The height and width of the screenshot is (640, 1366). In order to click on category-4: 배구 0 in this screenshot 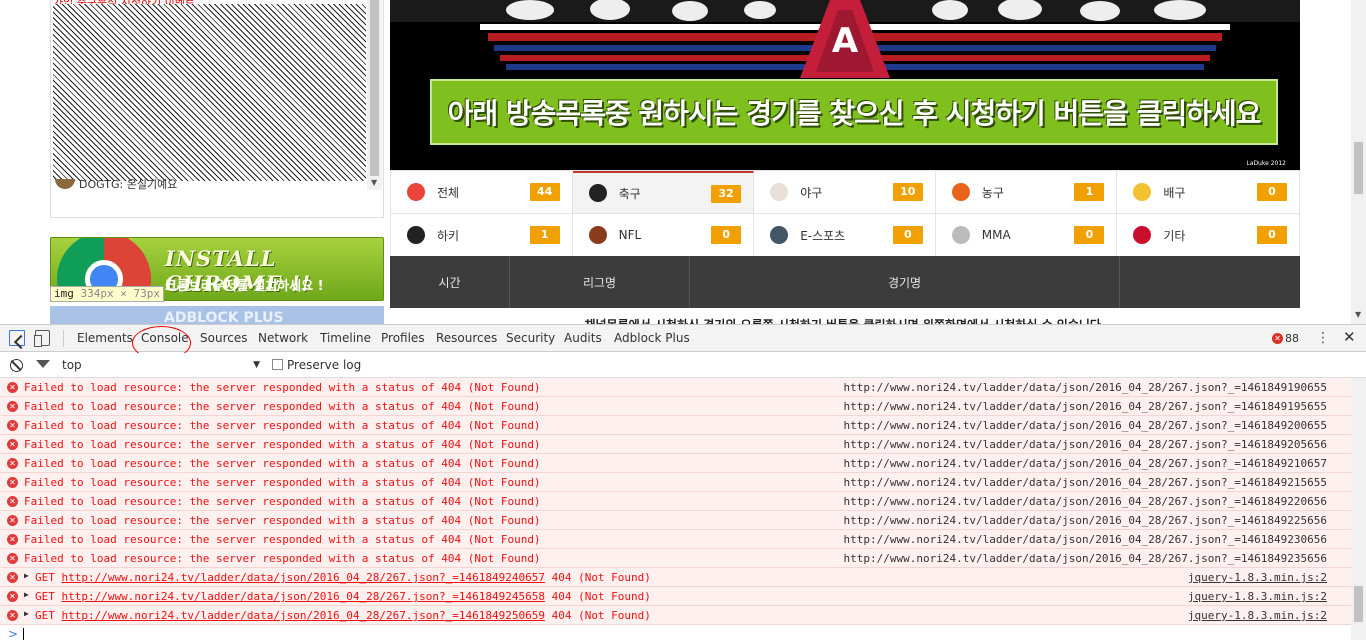, I will do `click(1208, 192)`.